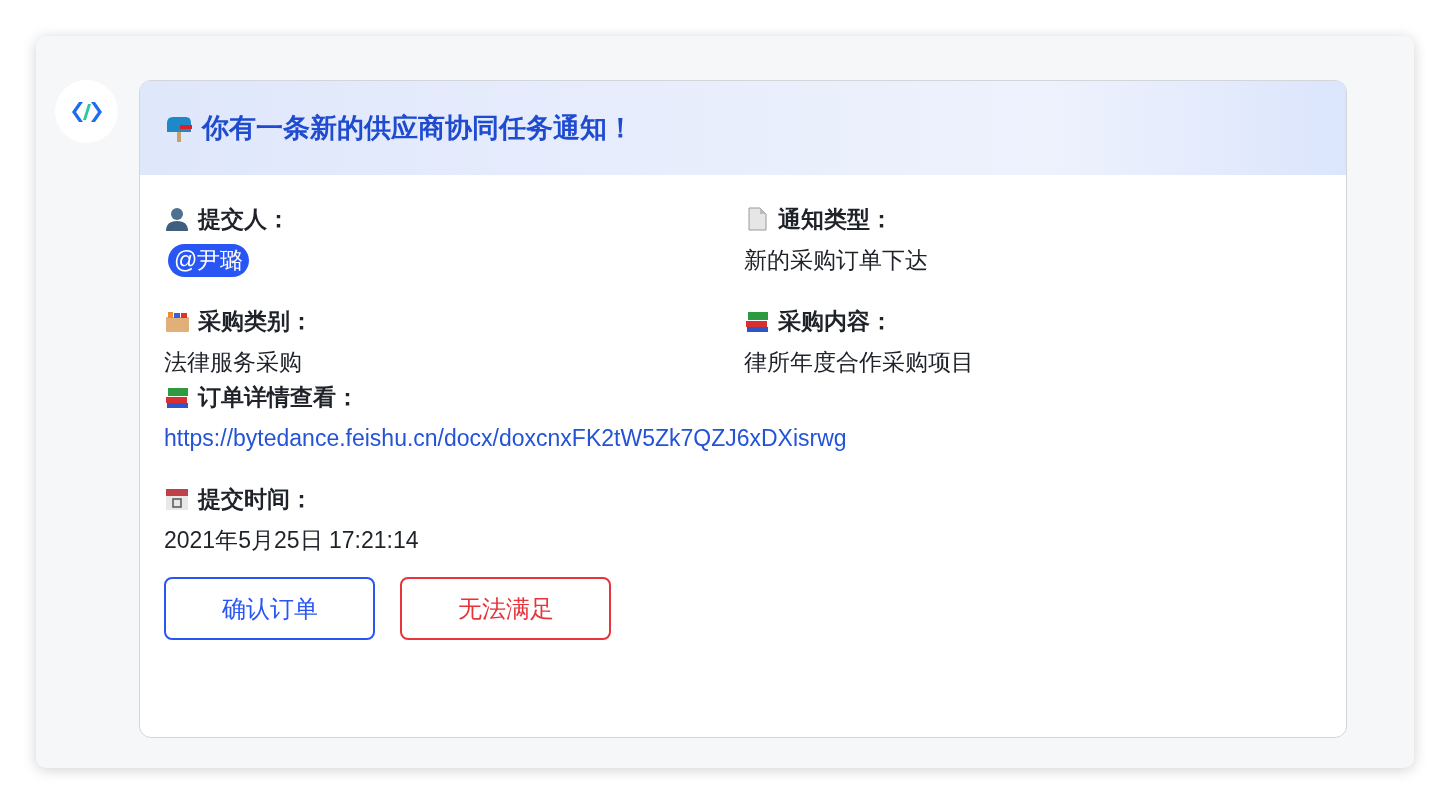  What do you see at coordinates (505, 438) in the screenshot?
I see `order-link: https://bytedance.feishu.cn/docx/doxcnxFK2tW5Zk7QZJ6xDXisrwg` at bounding box center [505, 438].